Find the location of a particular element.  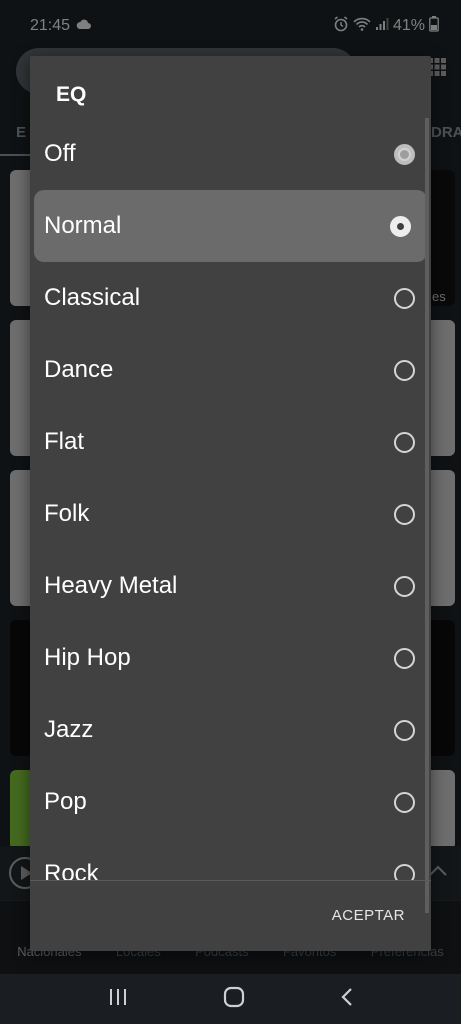

system-nav-bar is located at coordinates (230, 999).